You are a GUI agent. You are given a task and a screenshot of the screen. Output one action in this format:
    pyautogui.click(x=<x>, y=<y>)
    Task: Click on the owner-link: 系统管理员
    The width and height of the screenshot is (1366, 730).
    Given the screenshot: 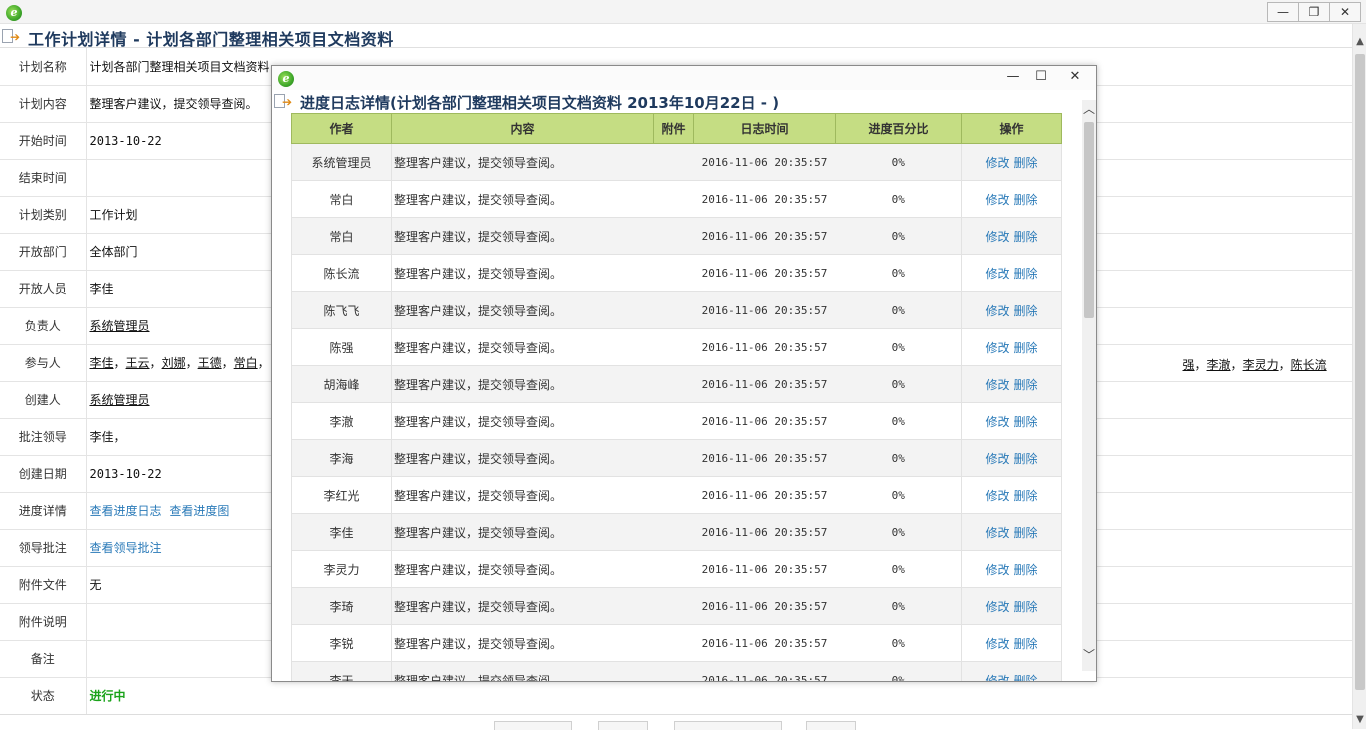 What is the action you would take?
    pyautogui.click(x=120, y=326)
    